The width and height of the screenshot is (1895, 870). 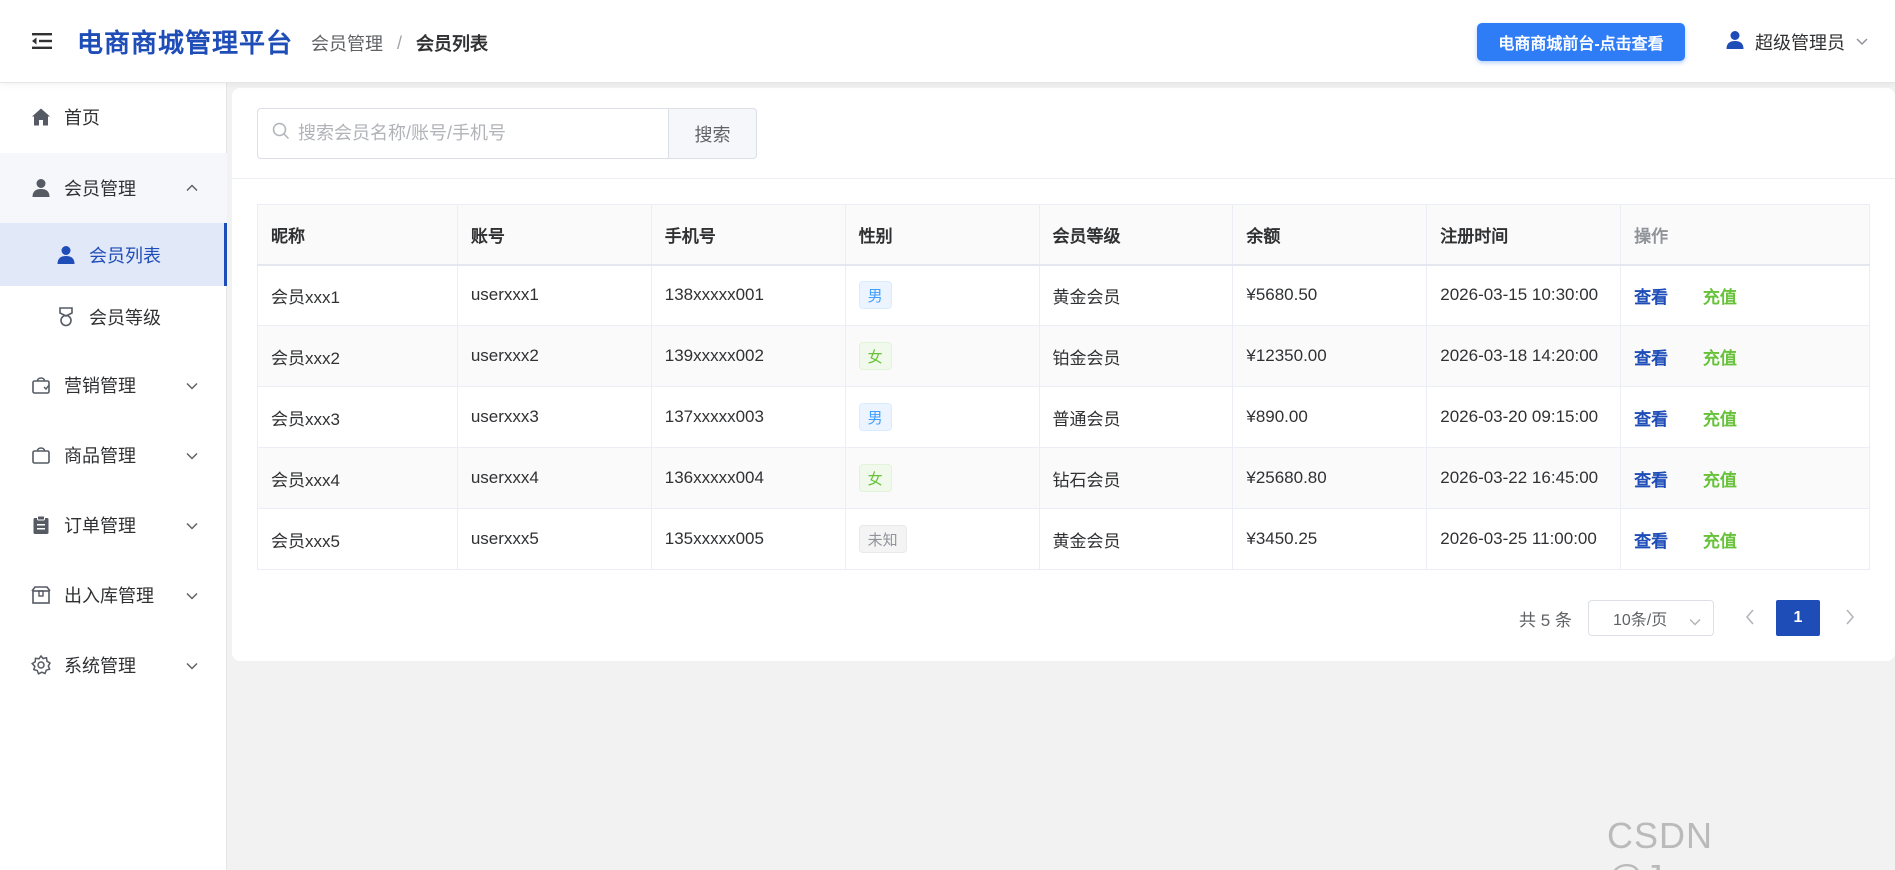 What do you see at coordinates (41, 665) in the screenshot?
I see `gear-icon` at bounding box center [41, 665].